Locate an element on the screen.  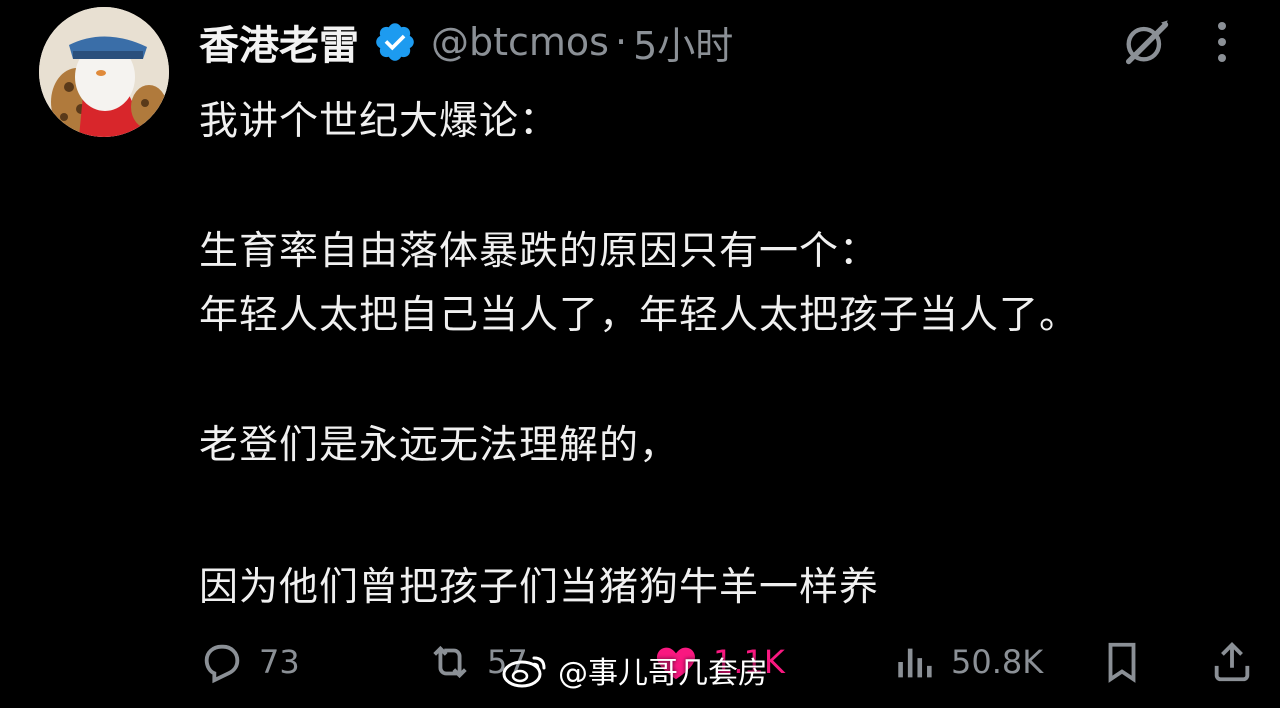
tweet-header: 香港老雷 @btcmos · 5小时 is located at coordinates (466, 42).